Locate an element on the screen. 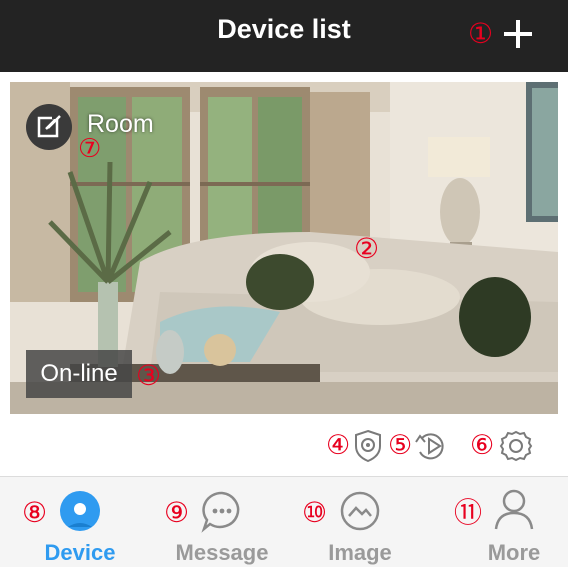  settings-icon is located at coordinates (516, 446).